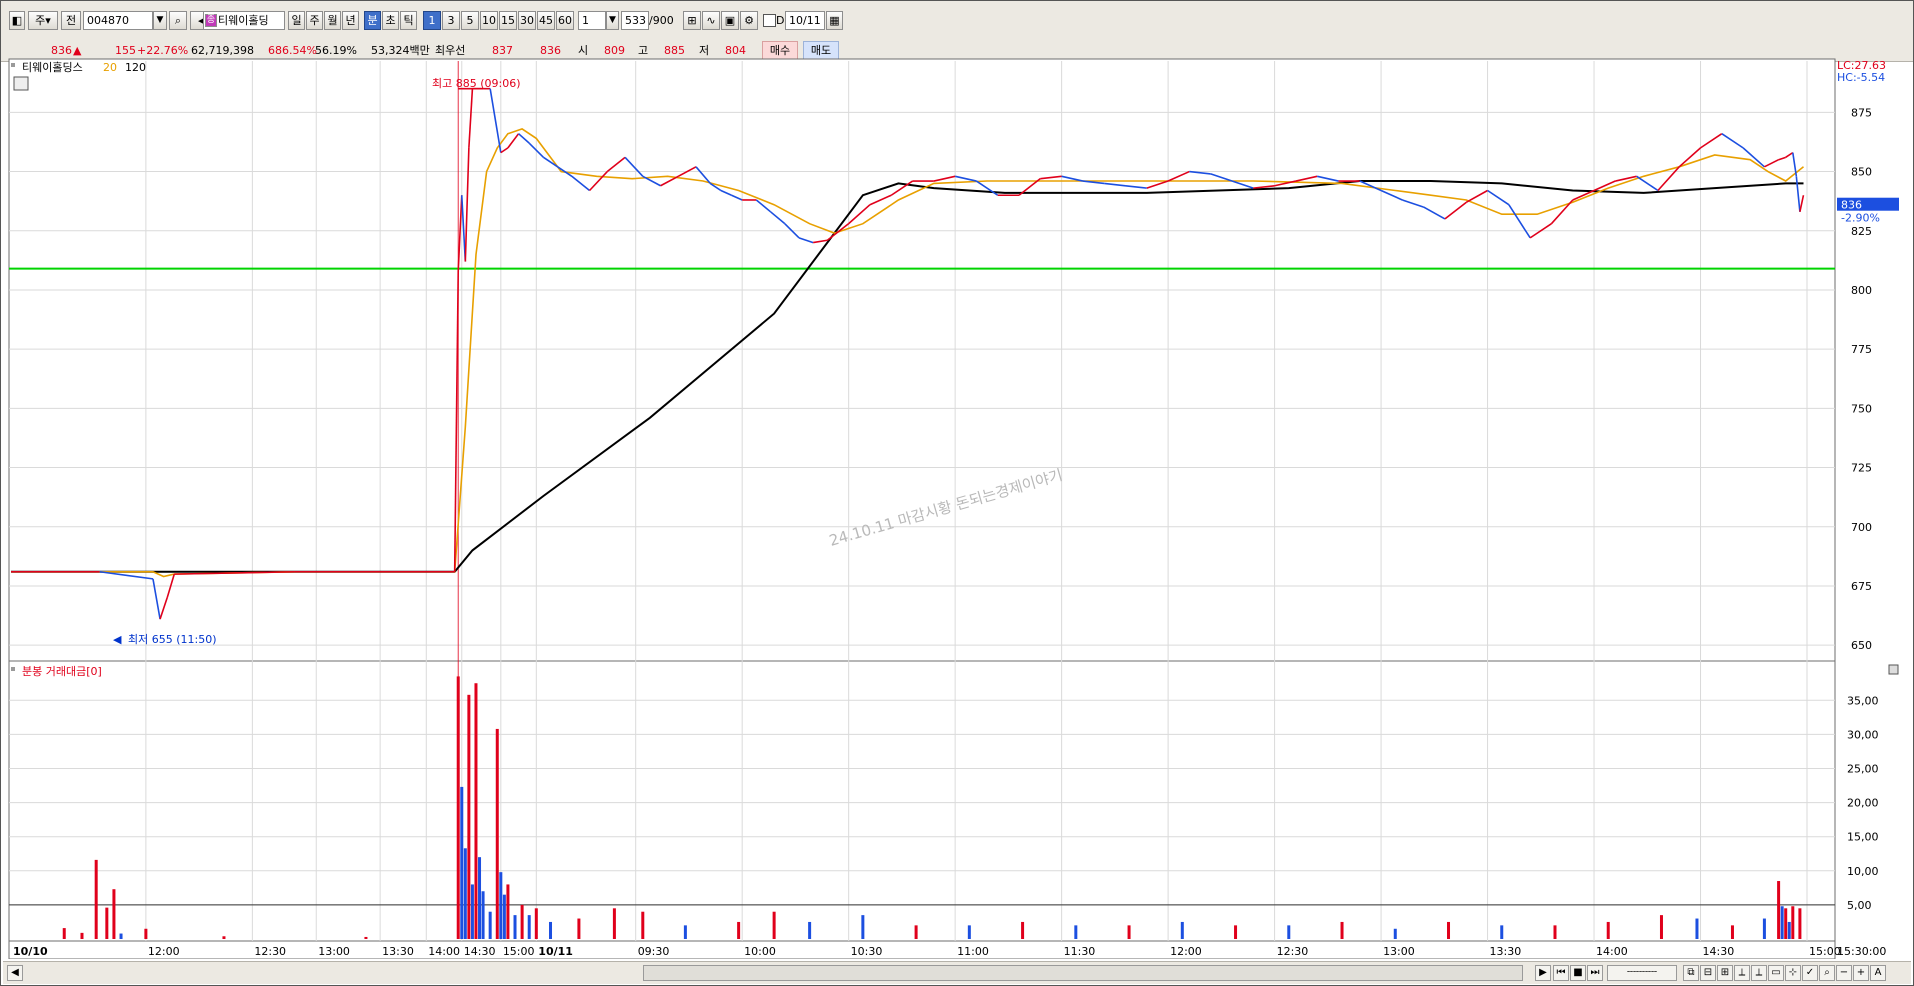 The width and height of the screenshot is (1914, 986). I want to click on current-price-label: 836, so click(1851, 205).